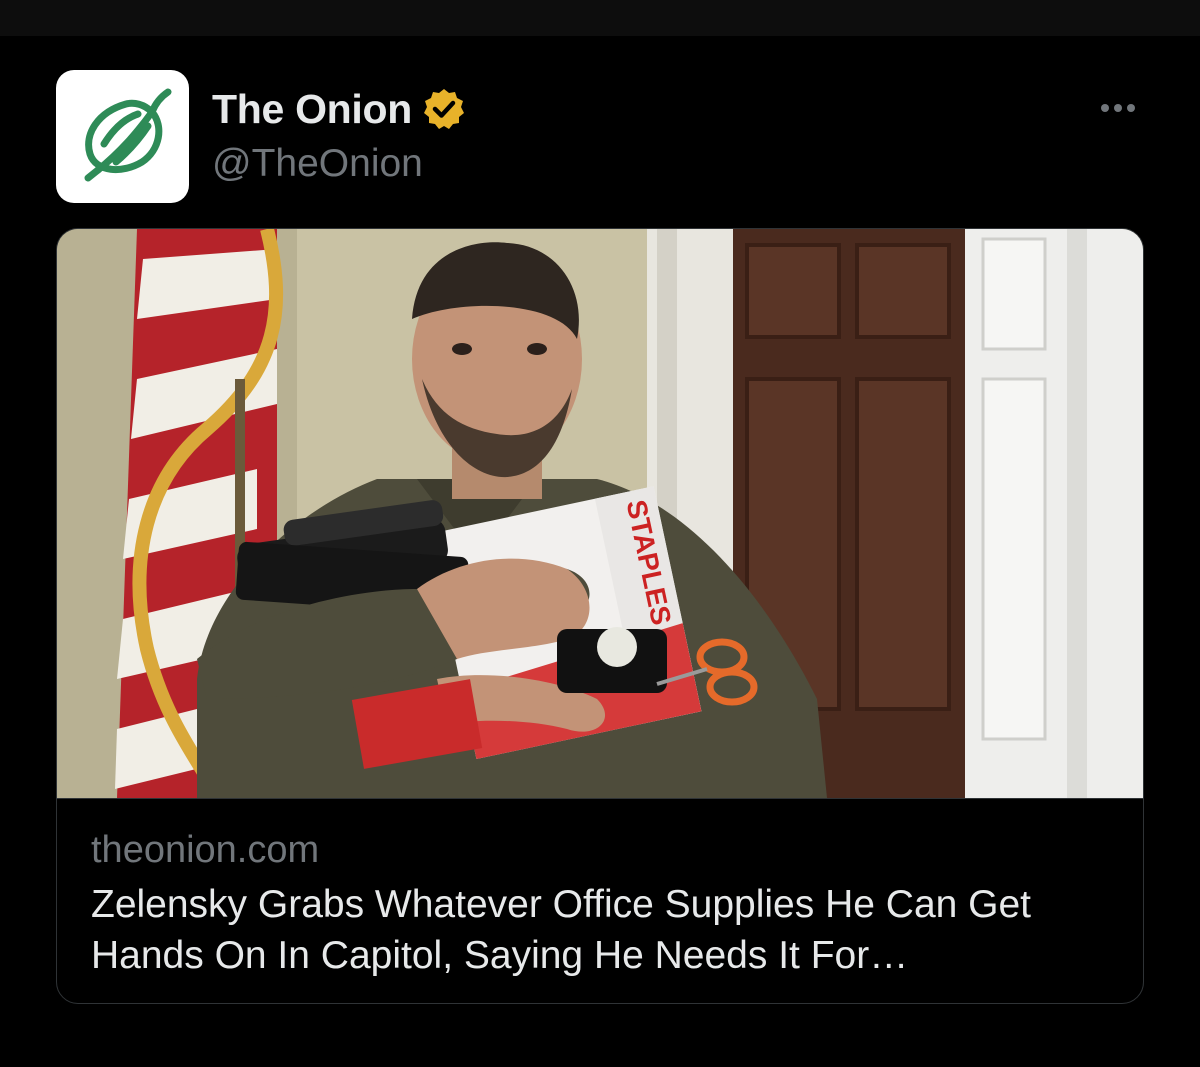  What do you see at coordinates (312, 109) in the screenshot?
I see `author-display-name: The Onion` at bounding box center [312, 109].